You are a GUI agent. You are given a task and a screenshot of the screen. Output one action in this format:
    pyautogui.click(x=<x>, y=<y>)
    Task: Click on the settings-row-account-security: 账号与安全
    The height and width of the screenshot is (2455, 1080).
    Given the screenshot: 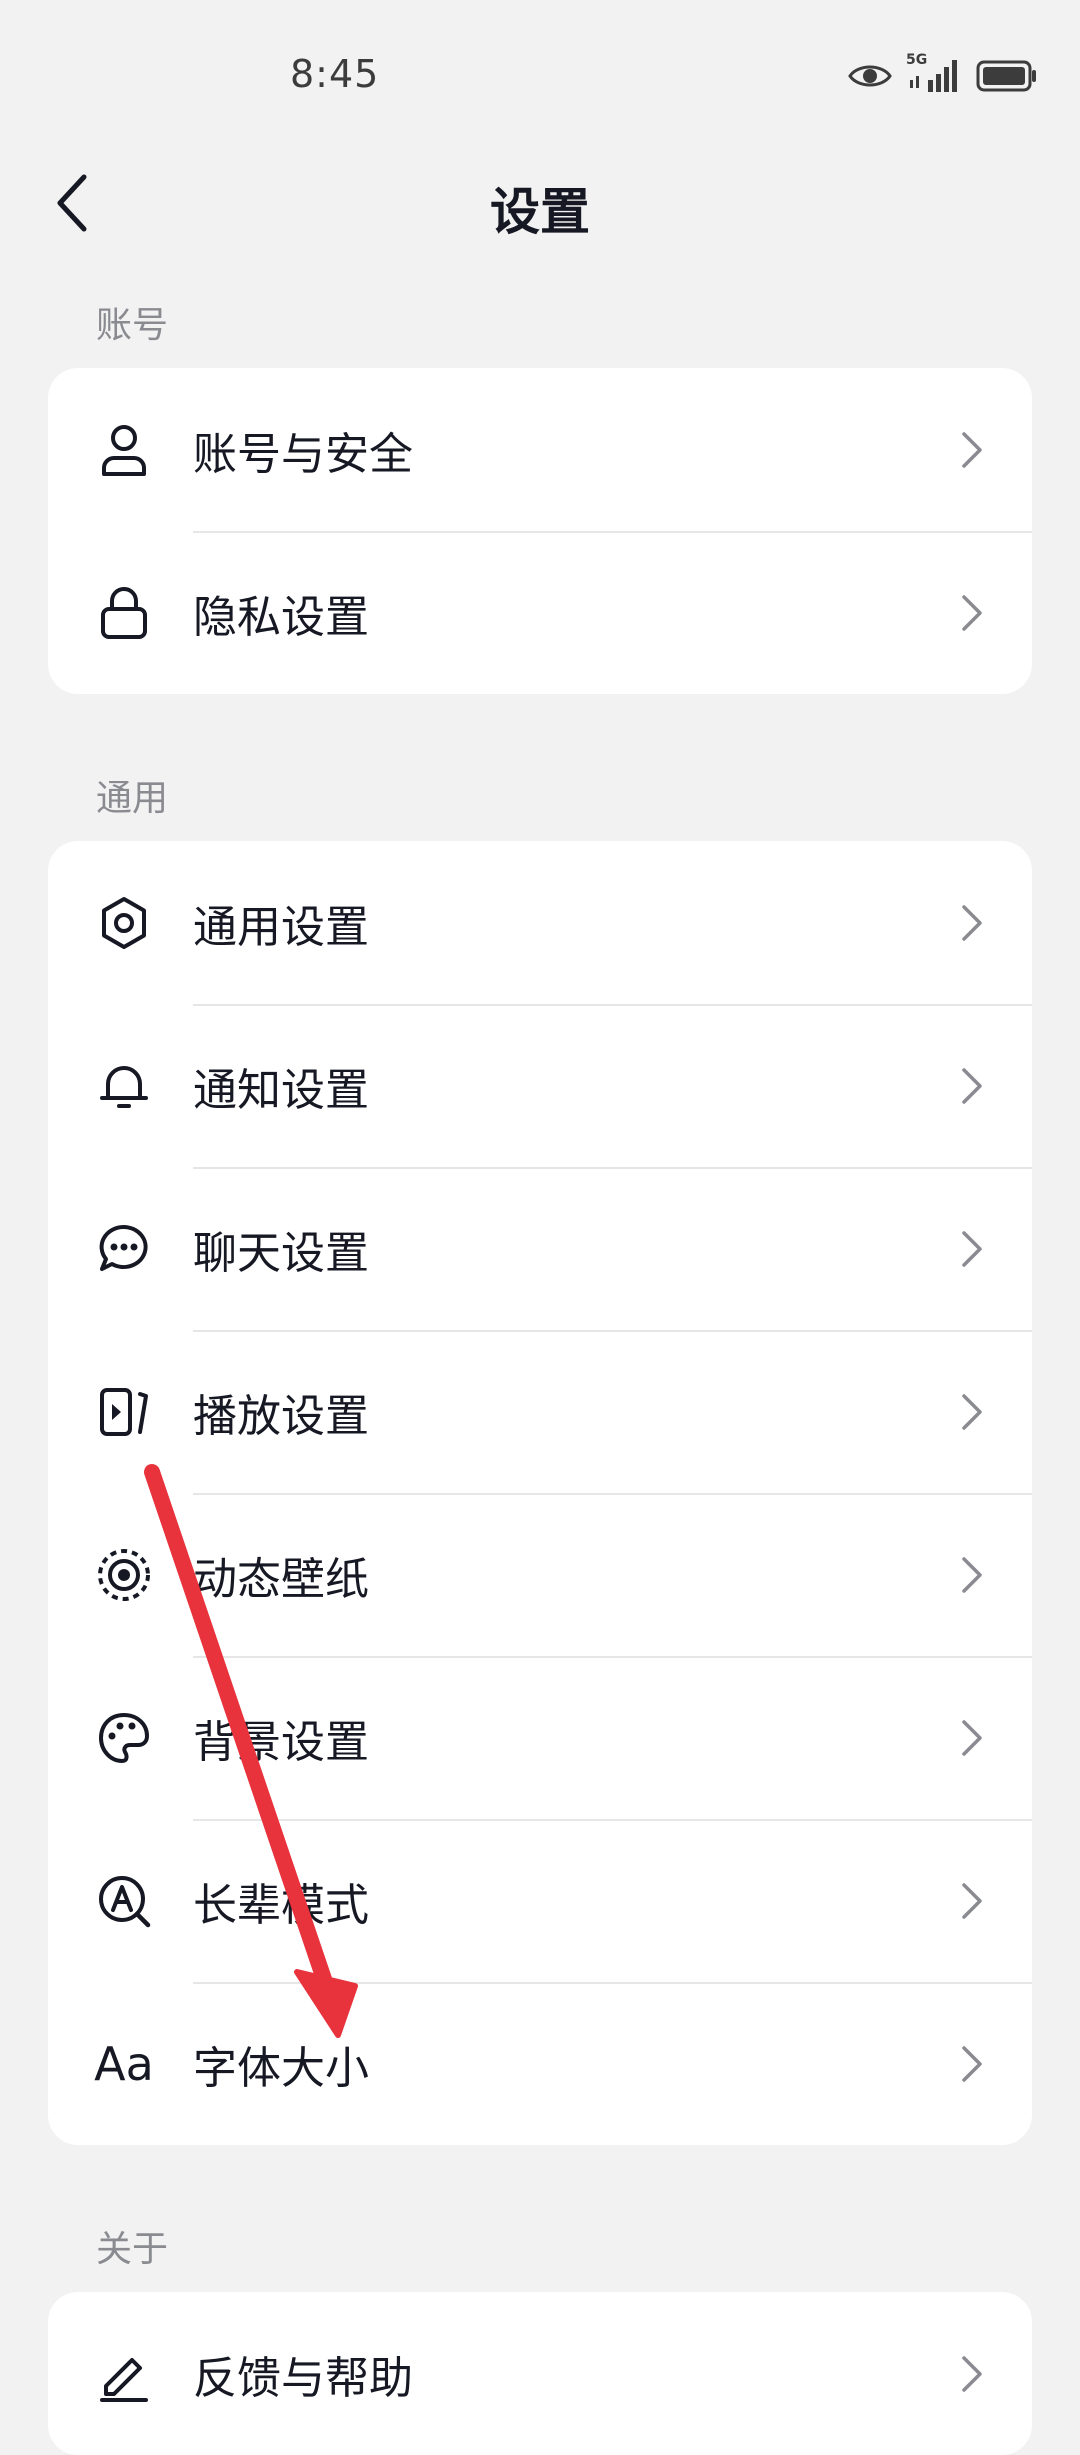 What is the action you would take?
    pyautogui.click(x=540, y=449)
    